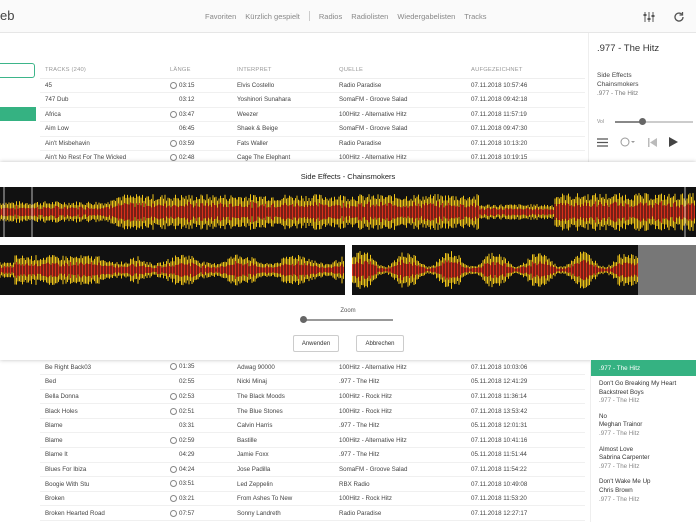 This screenshot has width=696, height=522. Describe the element at coordinates (525, 426) in the screenshot. I see `recorded-cell: 05.11.2018 12:01:31` at that location.